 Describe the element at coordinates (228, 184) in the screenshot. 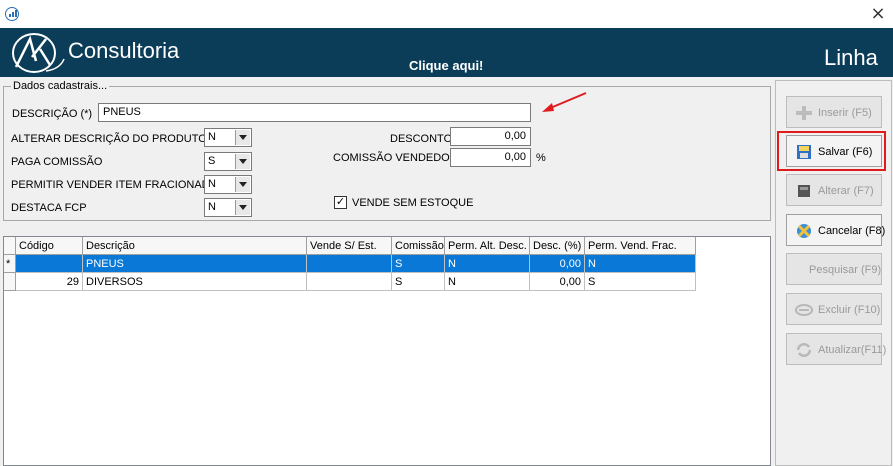

I see `fracionado-select: N` at that location.